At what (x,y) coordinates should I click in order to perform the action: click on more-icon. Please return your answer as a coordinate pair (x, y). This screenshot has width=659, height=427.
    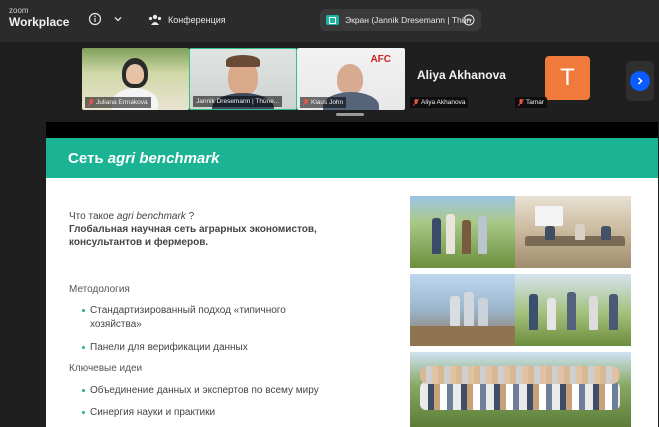
    Looking at the image, I should click on (469, 20).